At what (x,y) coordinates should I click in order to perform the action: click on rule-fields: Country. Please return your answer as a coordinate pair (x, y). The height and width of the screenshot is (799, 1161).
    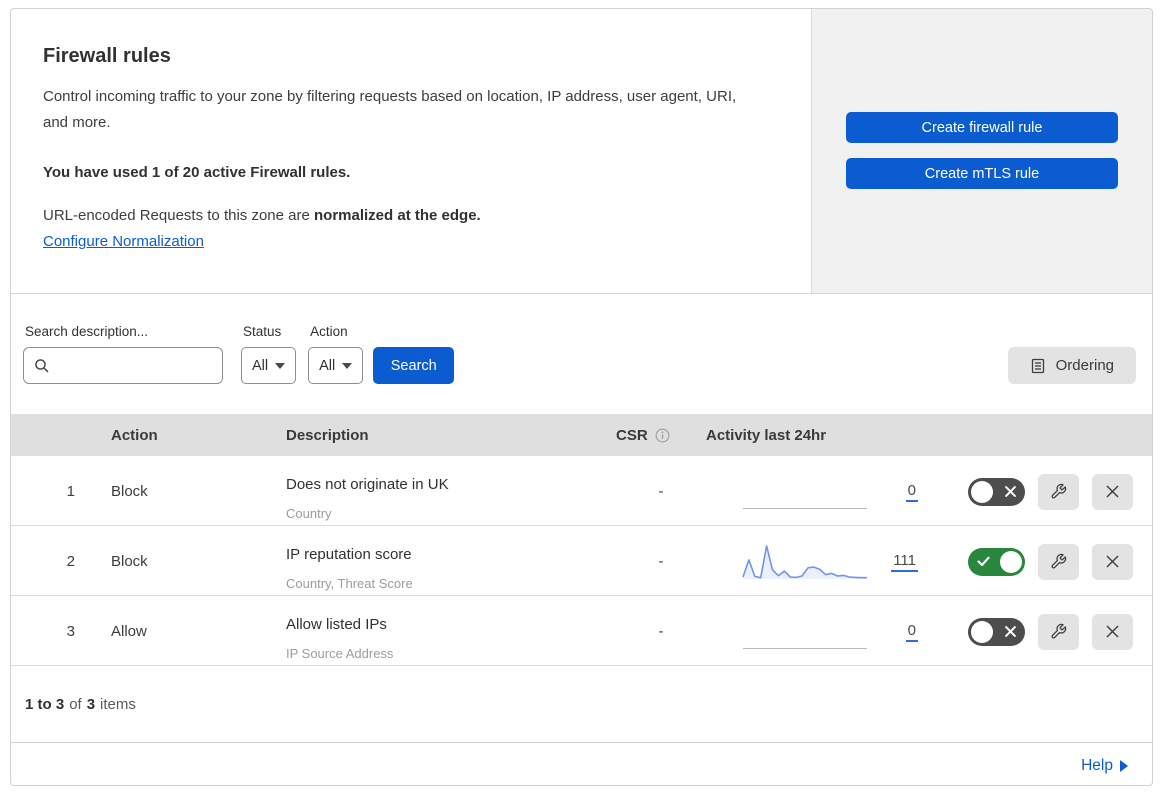
    Looking at the image, I should click on (309, 513).